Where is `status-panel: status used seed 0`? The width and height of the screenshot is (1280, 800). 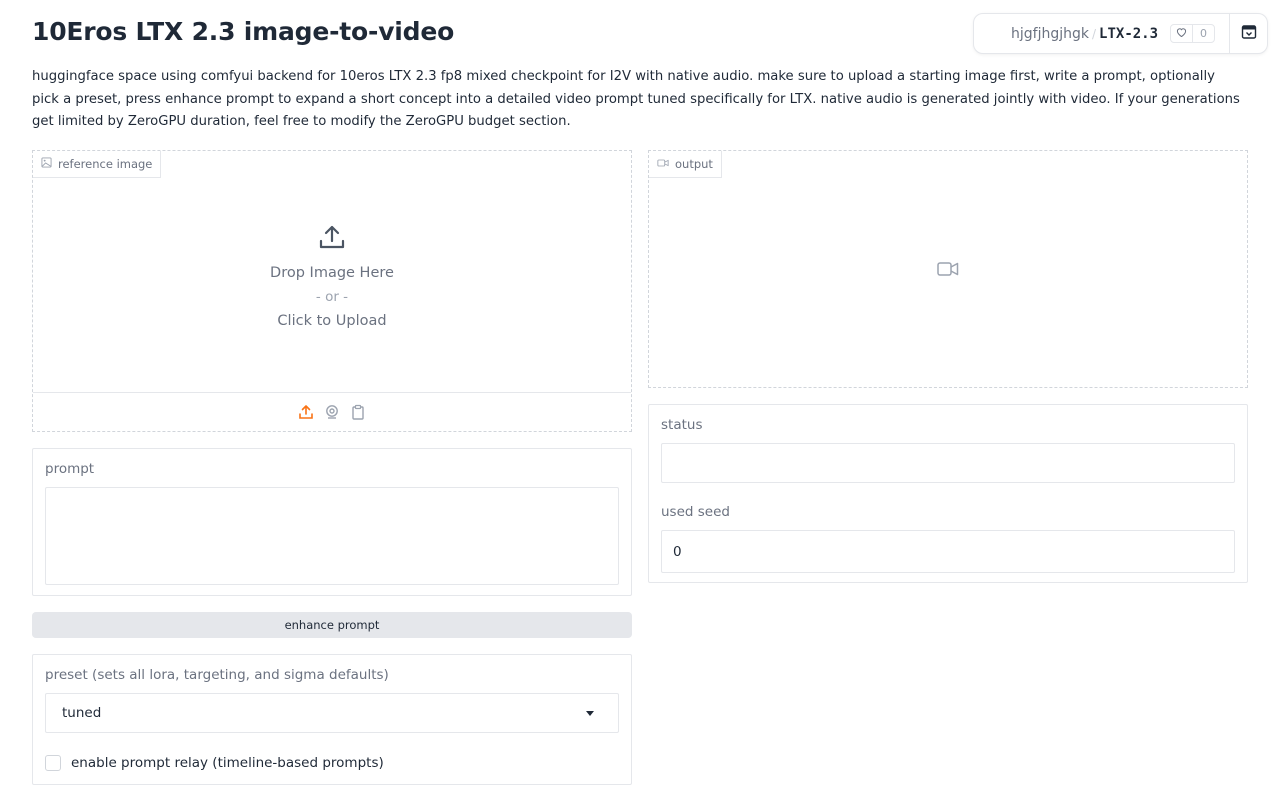
status-panel: status used seed 0 is located at coordinates (948, 493).